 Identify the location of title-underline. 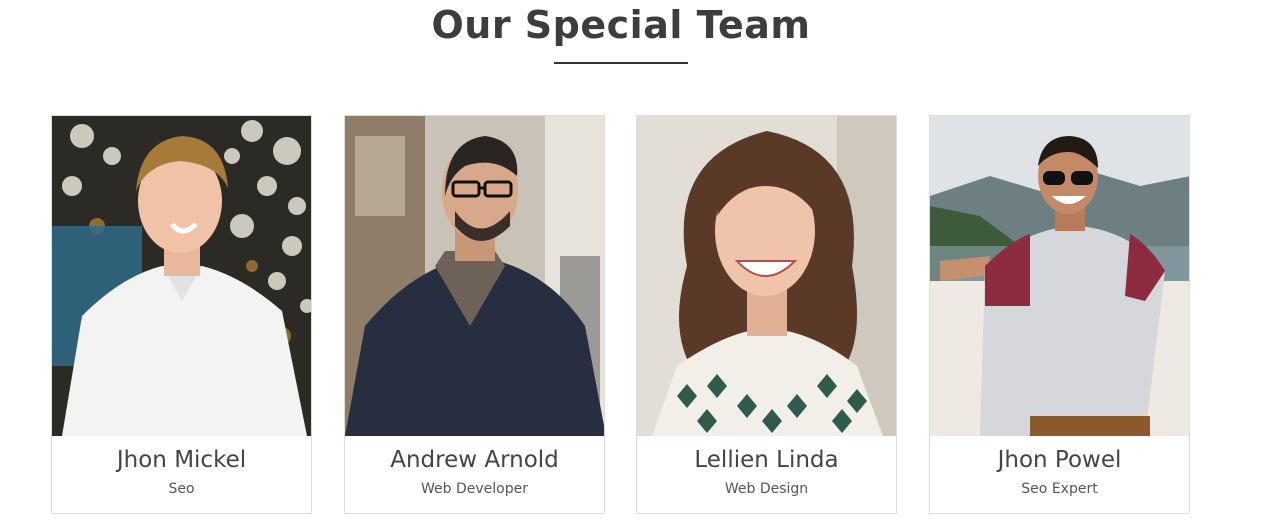
(621, 63).